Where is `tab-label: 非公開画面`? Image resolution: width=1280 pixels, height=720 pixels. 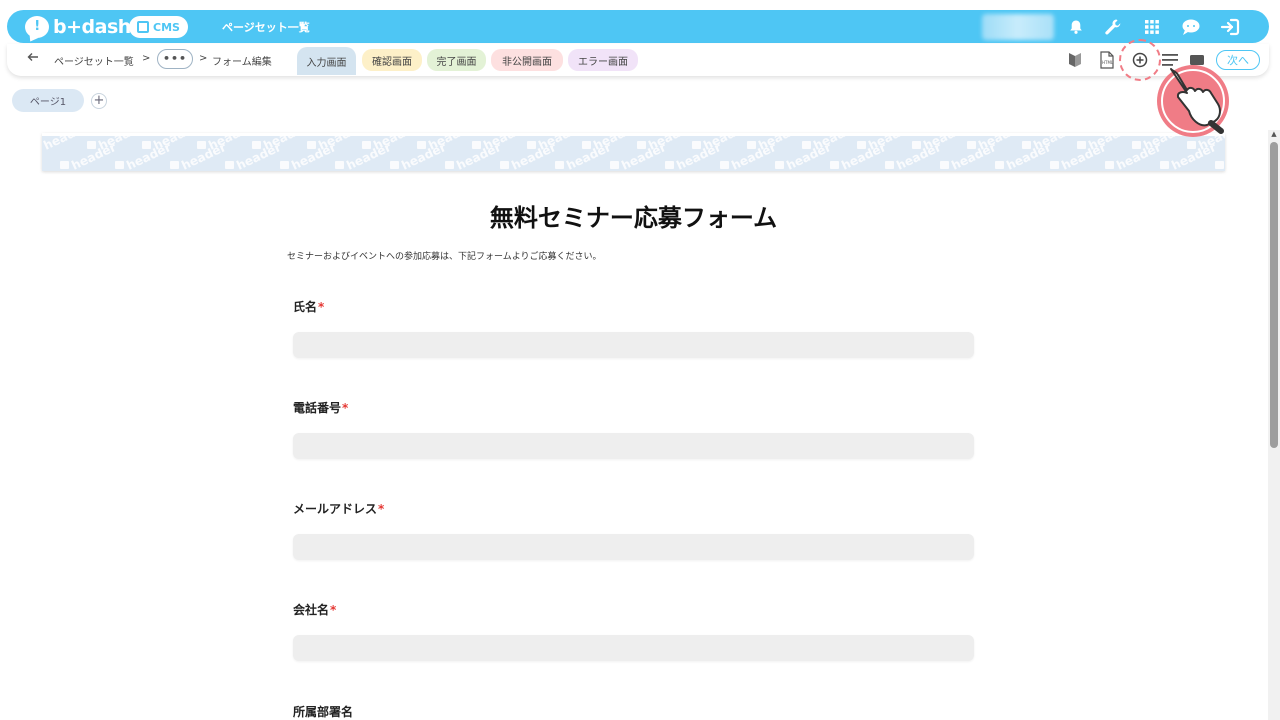 tab-label: 非公開画面 is located at coordinates (527, 62).